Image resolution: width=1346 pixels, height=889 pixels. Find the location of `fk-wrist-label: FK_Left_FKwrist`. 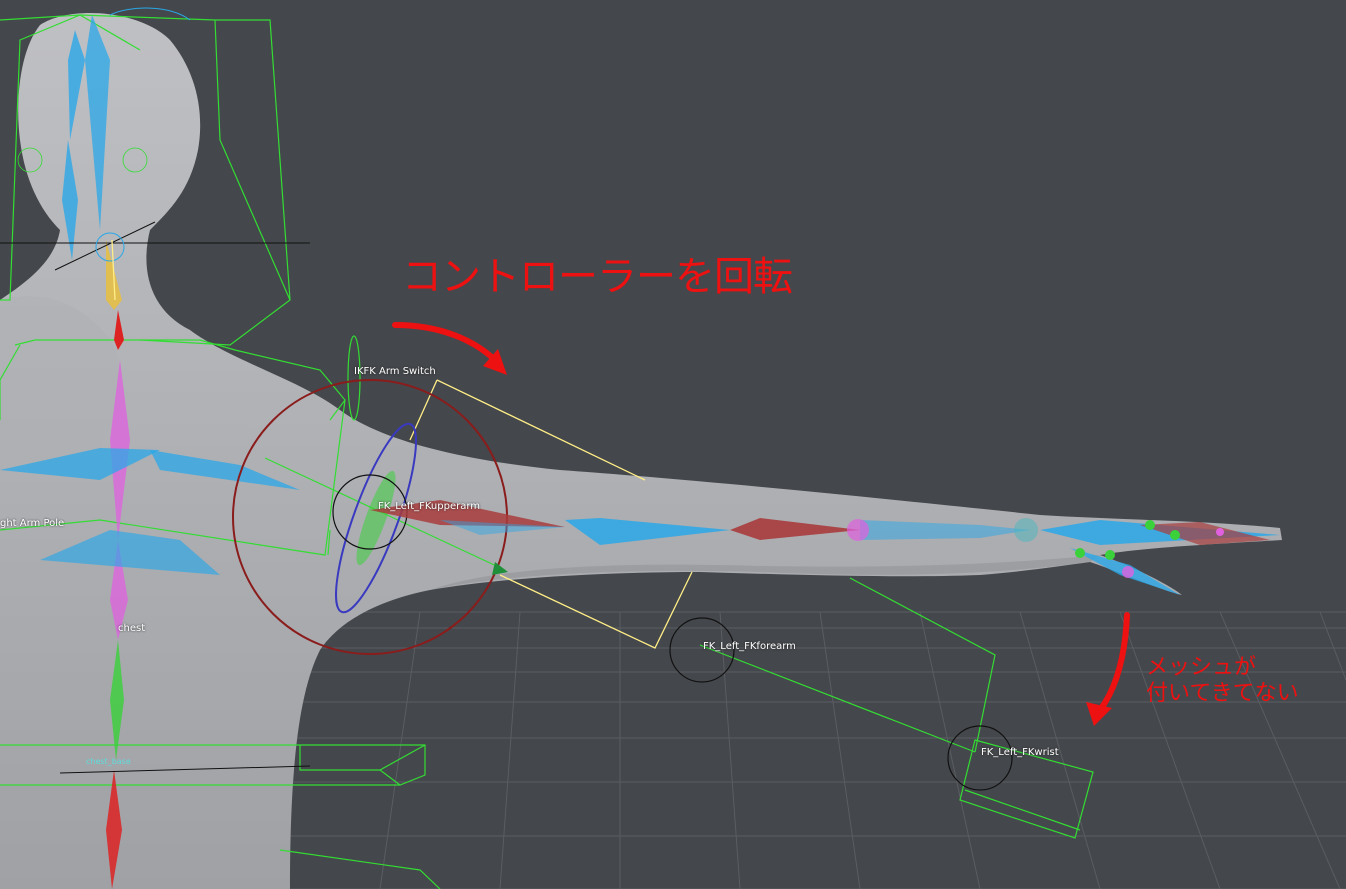

fk-wrist-label: FK_Left_FKwrist is located at coordinates (1020, 752).